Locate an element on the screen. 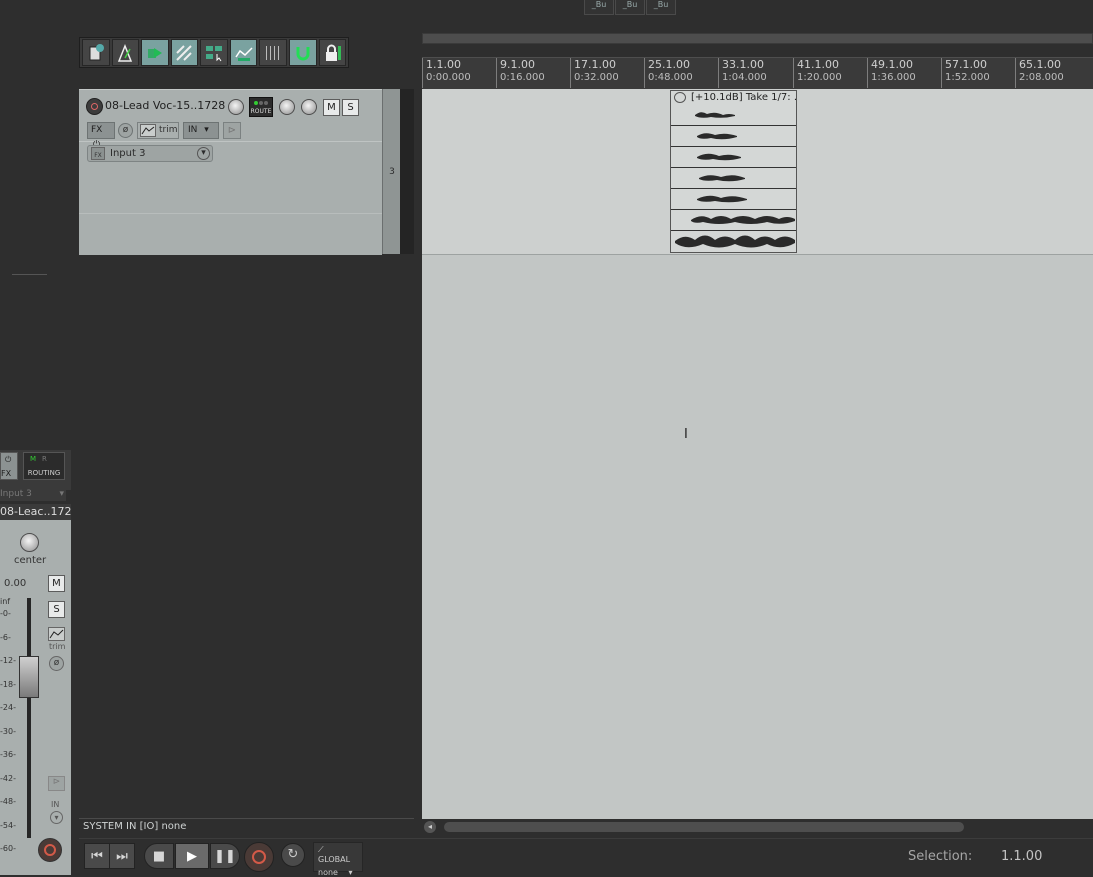 The width and height of the screenshot is (1093, 877). ruler-tick: 17.1.00 0:32.000 is located at coordinates (594, 73).